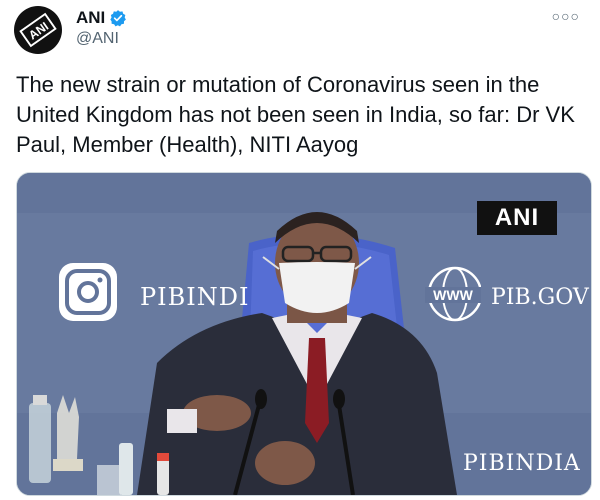  I want to click on author-name: ANI, so click(90, 18).